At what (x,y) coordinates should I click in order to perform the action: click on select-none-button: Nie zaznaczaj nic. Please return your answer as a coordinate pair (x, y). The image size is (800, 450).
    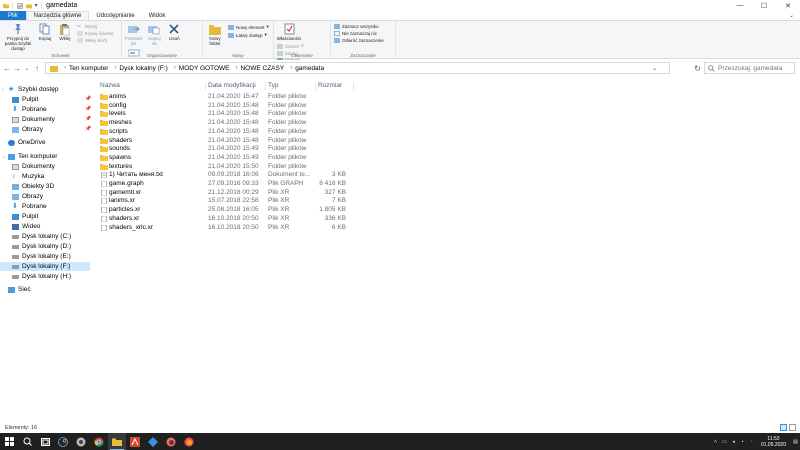
    Looking at the image, I should click on (359, 33).